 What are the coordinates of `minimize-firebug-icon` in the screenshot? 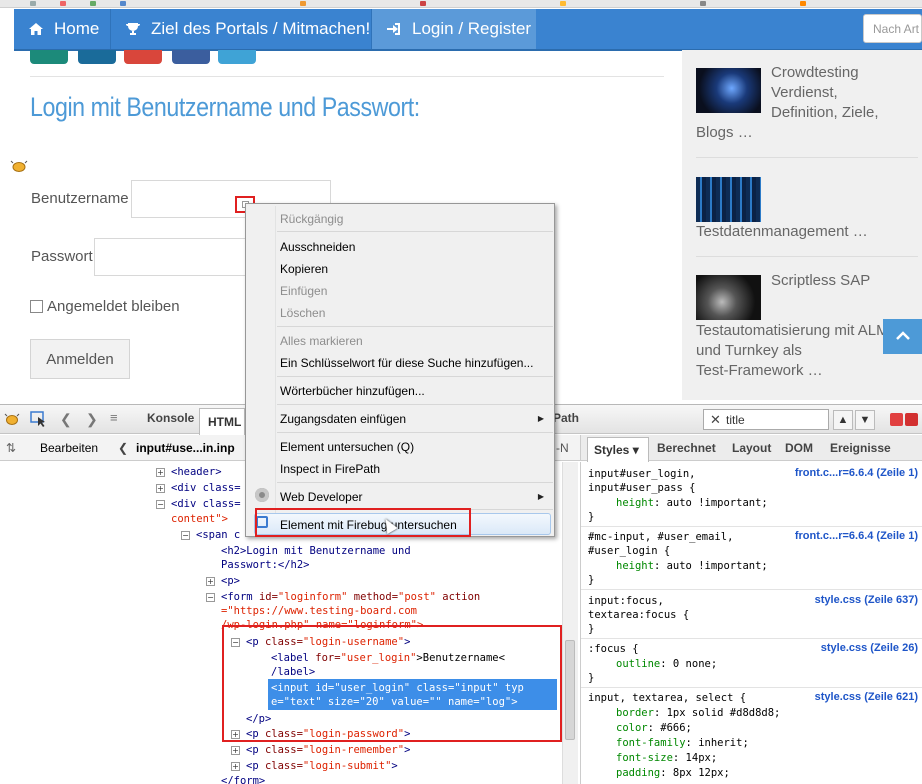 It's located at (896, 419).